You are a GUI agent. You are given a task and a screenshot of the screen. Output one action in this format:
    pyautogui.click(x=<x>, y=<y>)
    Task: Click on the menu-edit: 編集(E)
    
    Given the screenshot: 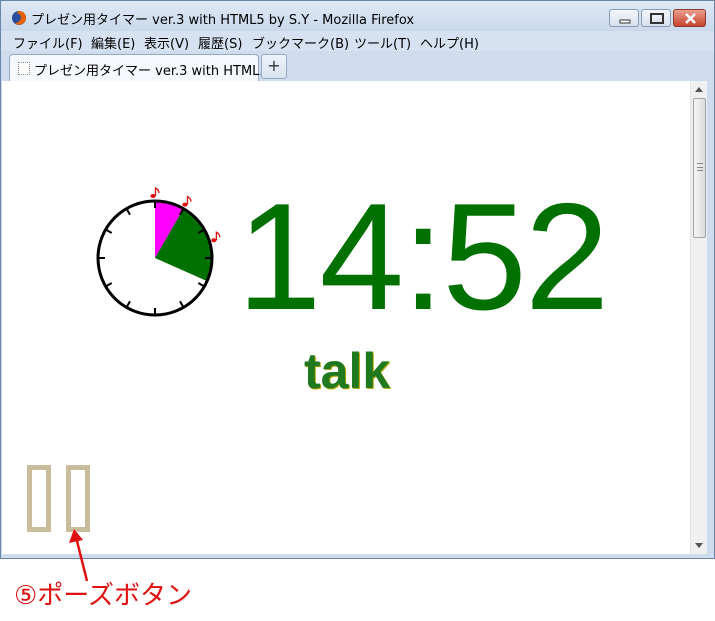 What is the action you would take?
    pyautogui.click(x=113, y=42)
    